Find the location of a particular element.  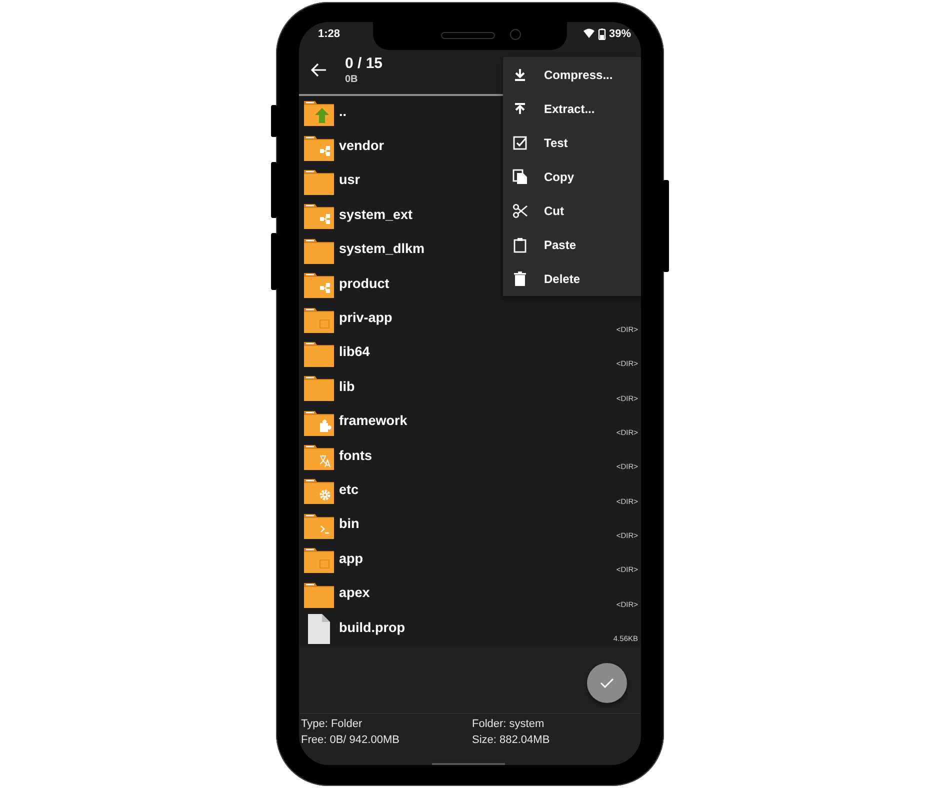

file-name: build.prop is located at coordinates (476, 627).